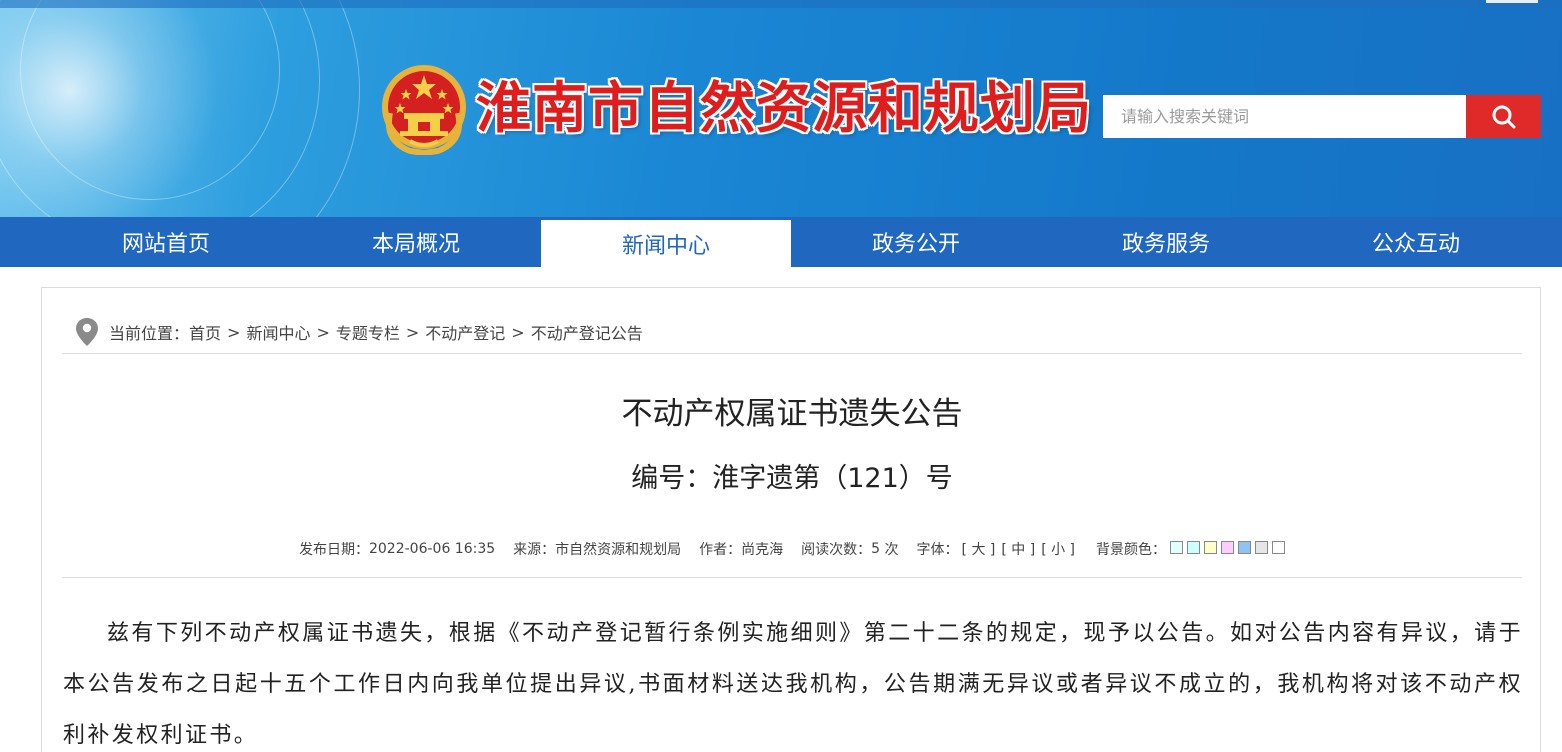  What do you see at coordinates (424, 110) in the screenshot?
I see `national-emblem-icon` at bounding box center [424, 110].